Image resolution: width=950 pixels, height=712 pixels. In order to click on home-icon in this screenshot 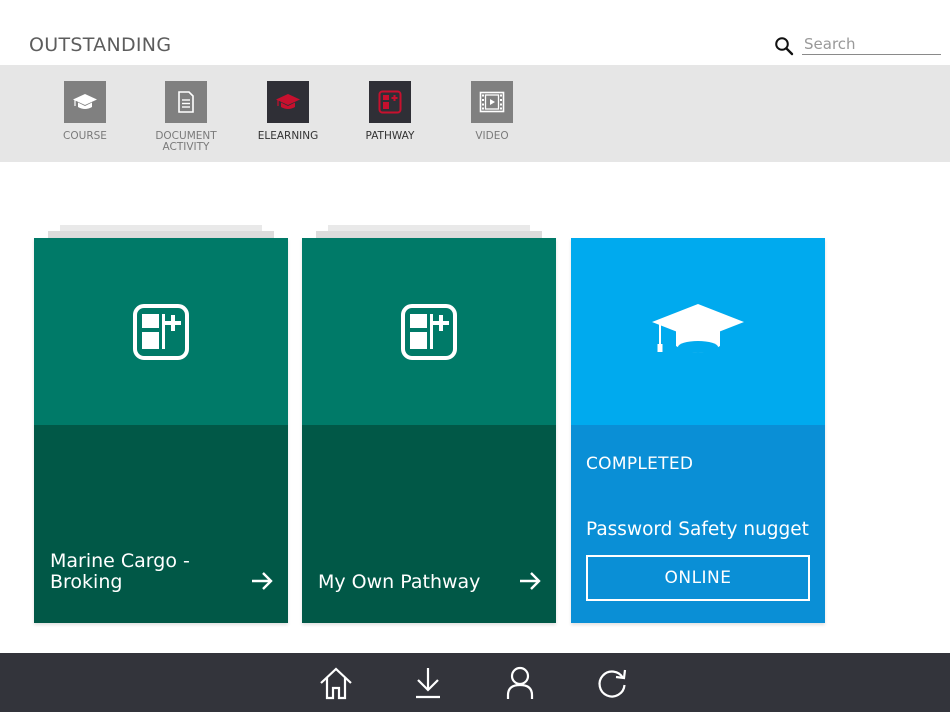, I will do `click(336, 683)`.